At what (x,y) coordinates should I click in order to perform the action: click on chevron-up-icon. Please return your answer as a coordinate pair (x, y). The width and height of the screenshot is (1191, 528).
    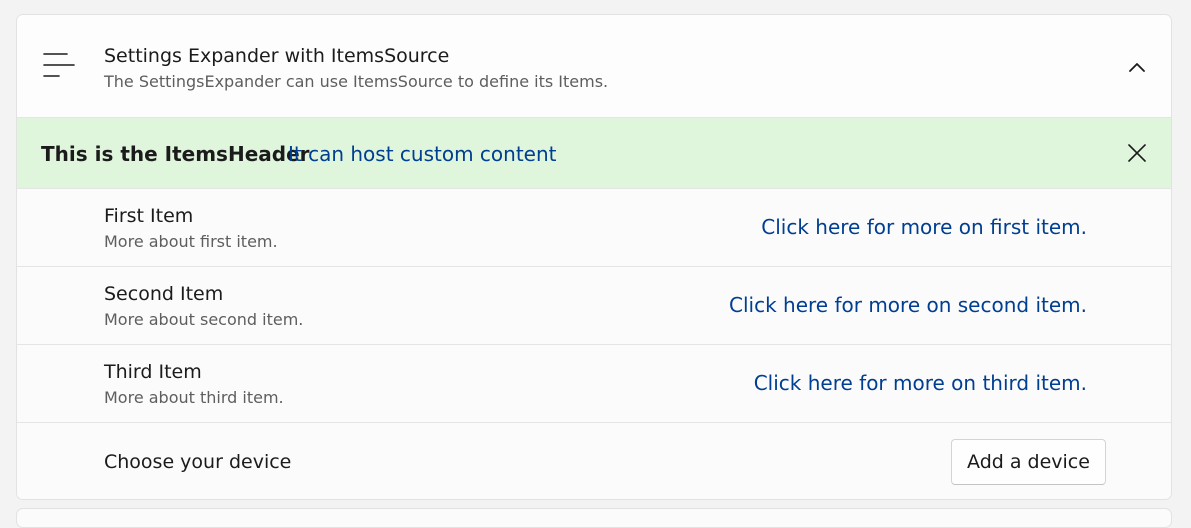
    Looking at the image, I should click on (1137, 67).